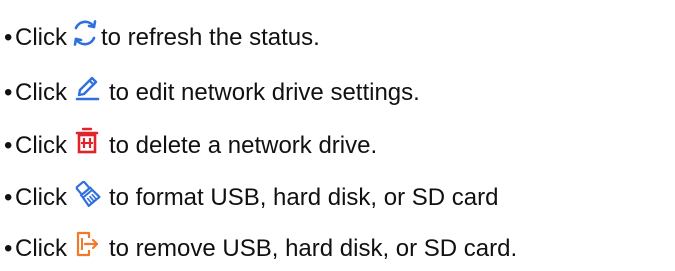 The width and height of the screenshot is (675, 271). What do you see at coordinates (87, 193) in the screenshot?
I see `format-brush-icon` at bounding box center [87, 193].